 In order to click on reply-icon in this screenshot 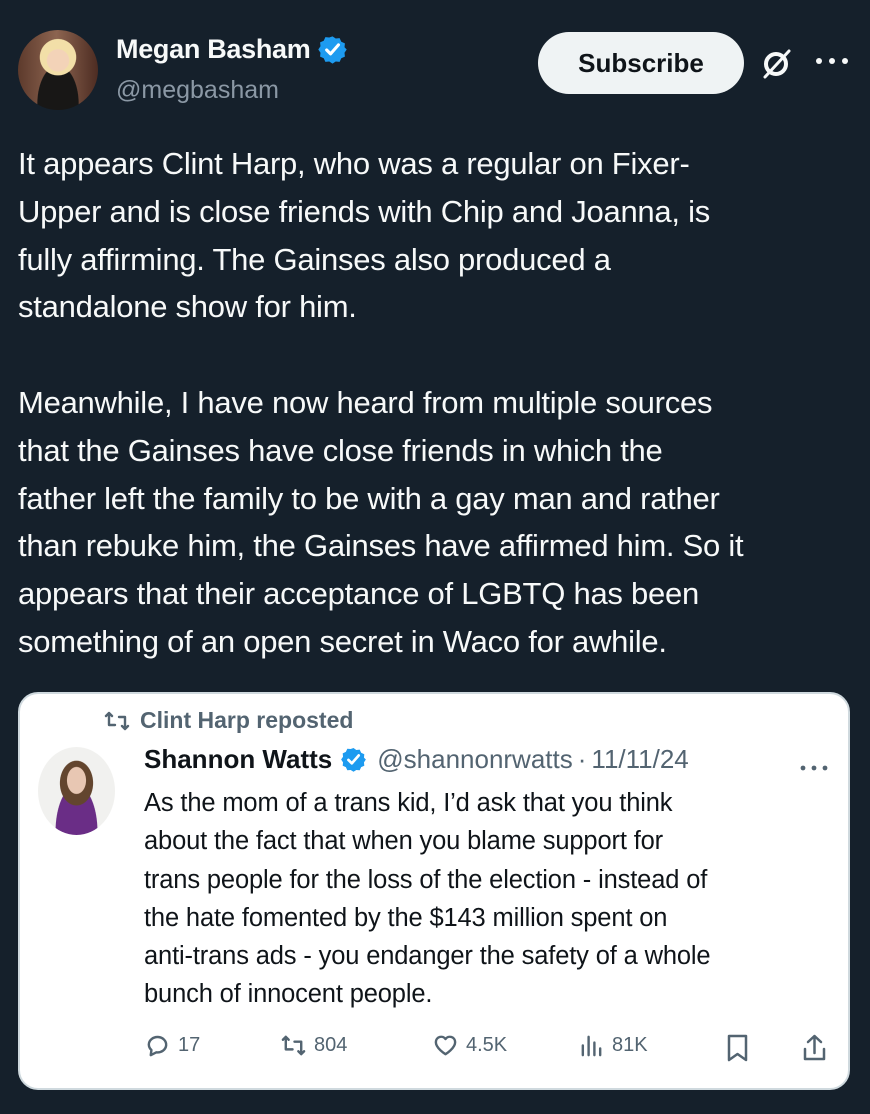, I will do `click(157, 1046)`.